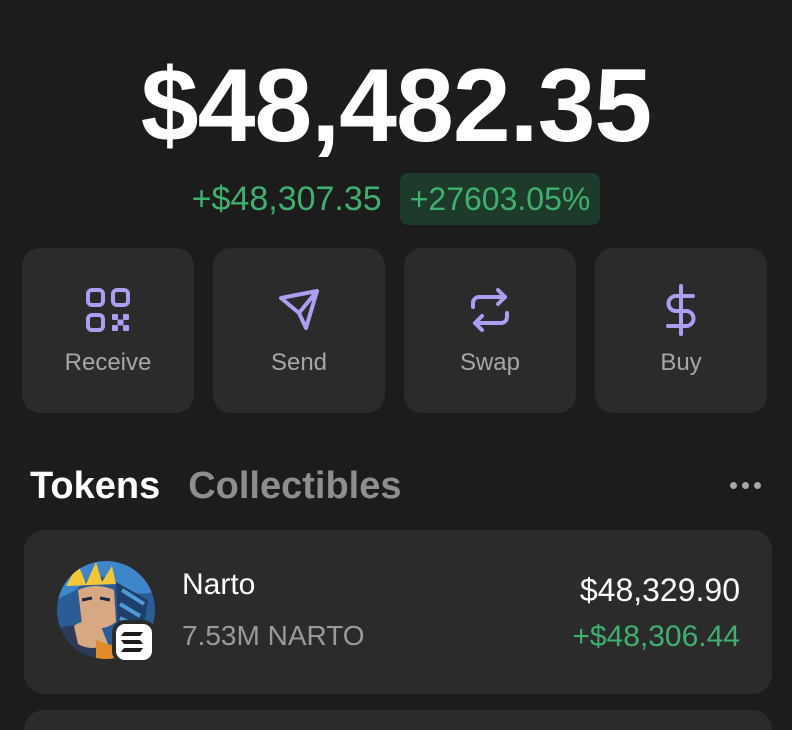 This screenshot has height=730, width=792. What do you see at coordinates (286, 199) in the screenshot?
I see `balance-change-amount: +$48,307.35` at bounding box center [286, 199].